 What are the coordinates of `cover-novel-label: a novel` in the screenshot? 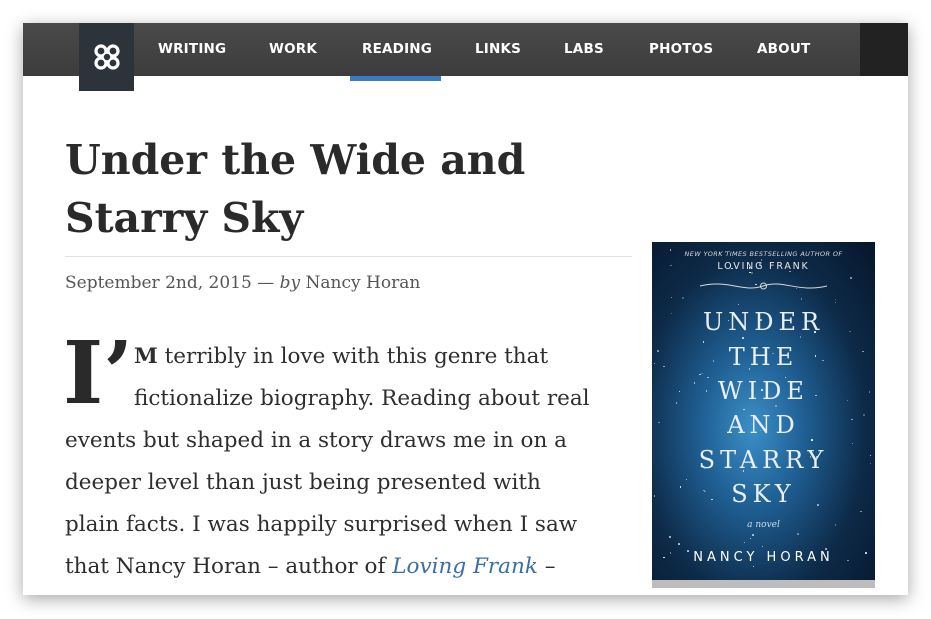 It's located at (763, 525).